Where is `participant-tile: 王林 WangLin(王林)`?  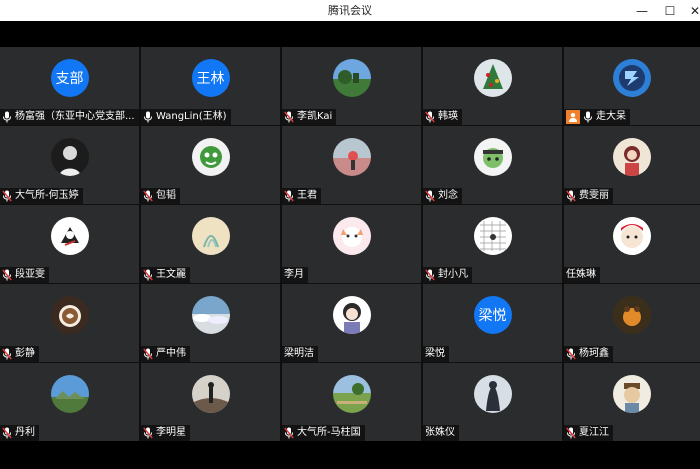 participant-tile: 王林 WangLin(王林) is located at coordinates (210, 86).